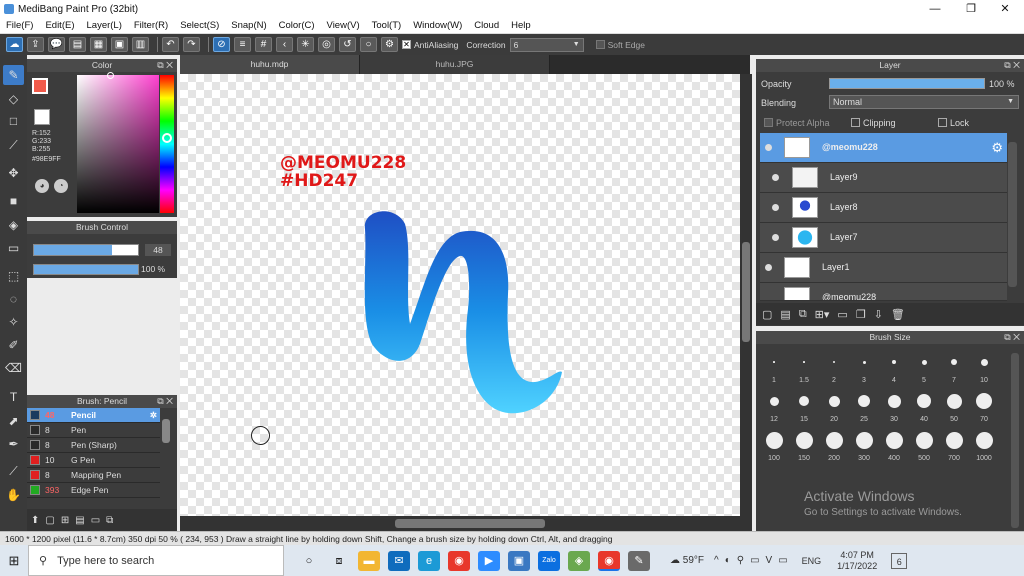  What do you see at coordinates (459, 560) in the screenshot?
I see `chrome-icon: ◉` at bounding box center [459, 560].